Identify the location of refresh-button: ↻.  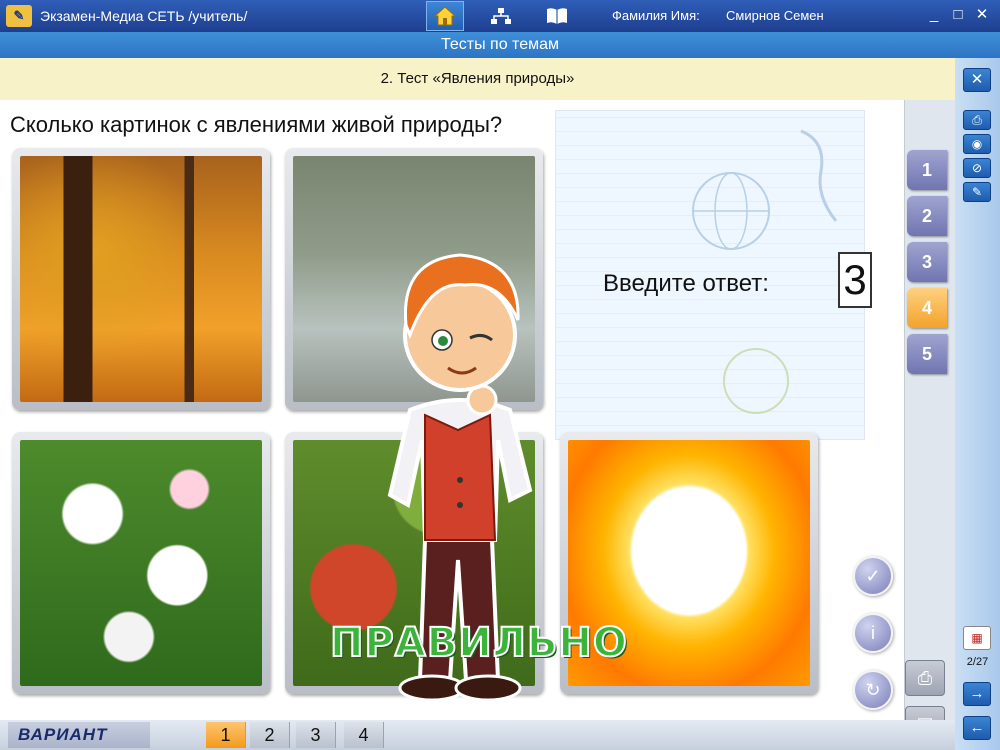
(873, 690).